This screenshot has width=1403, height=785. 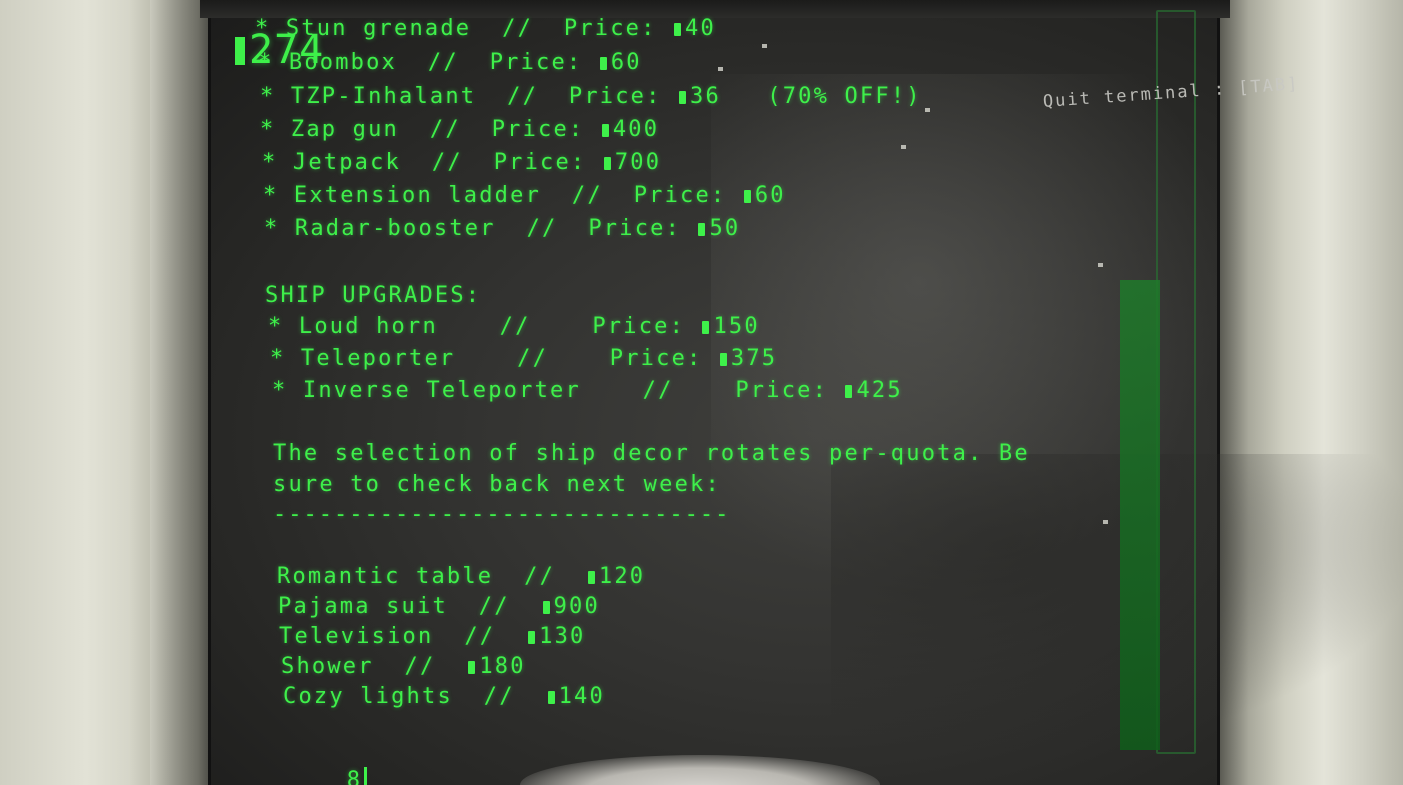 What do you see at coordinates (736, 326) in the screenshot?
I see `upgrade-price: 150` at bounding box center [736, 326].